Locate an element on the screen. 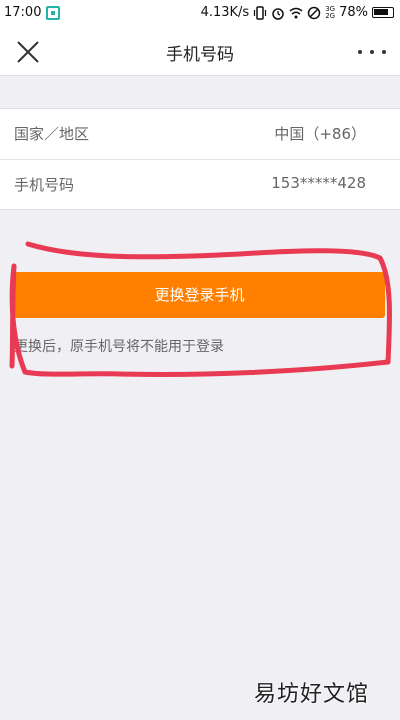 The width and height of the screenshot is (400, 720). no-disturb-icon is located at coordinates (314, 12).